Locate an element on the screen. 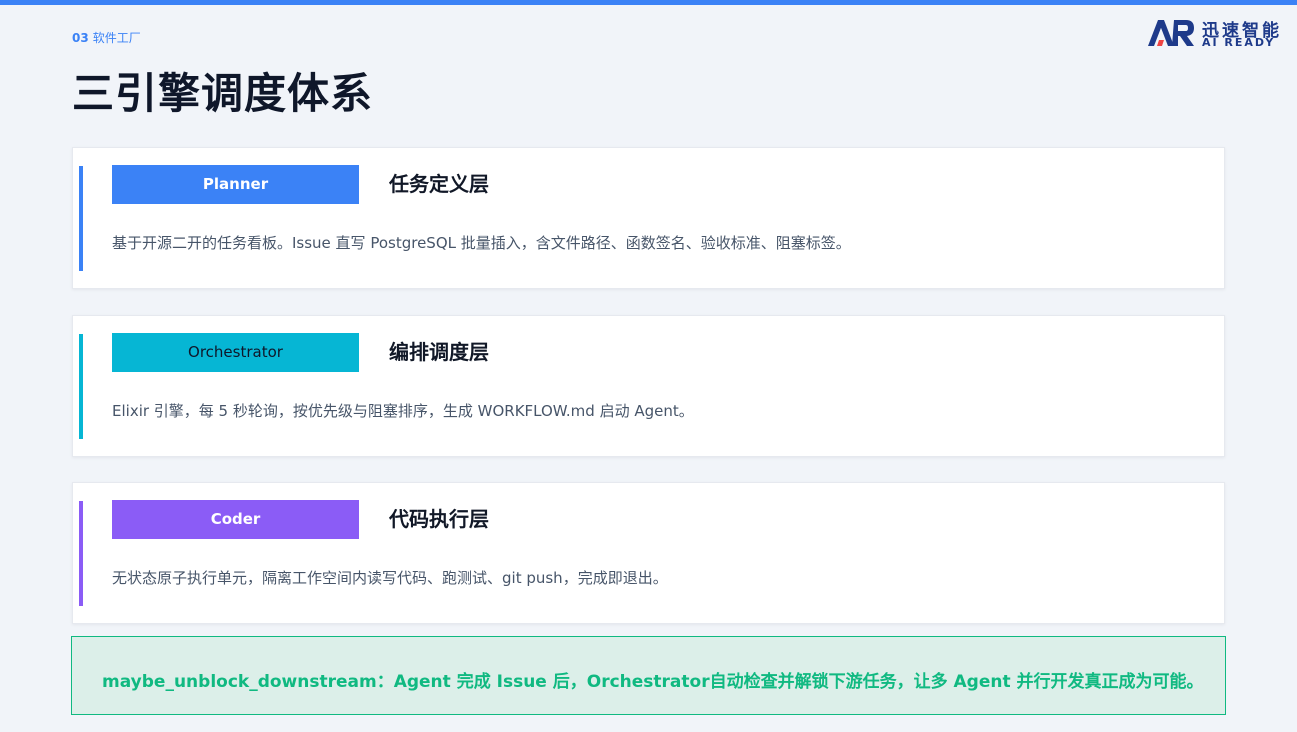  section-name: 软件工厂 is located at coordinates (116, 38).